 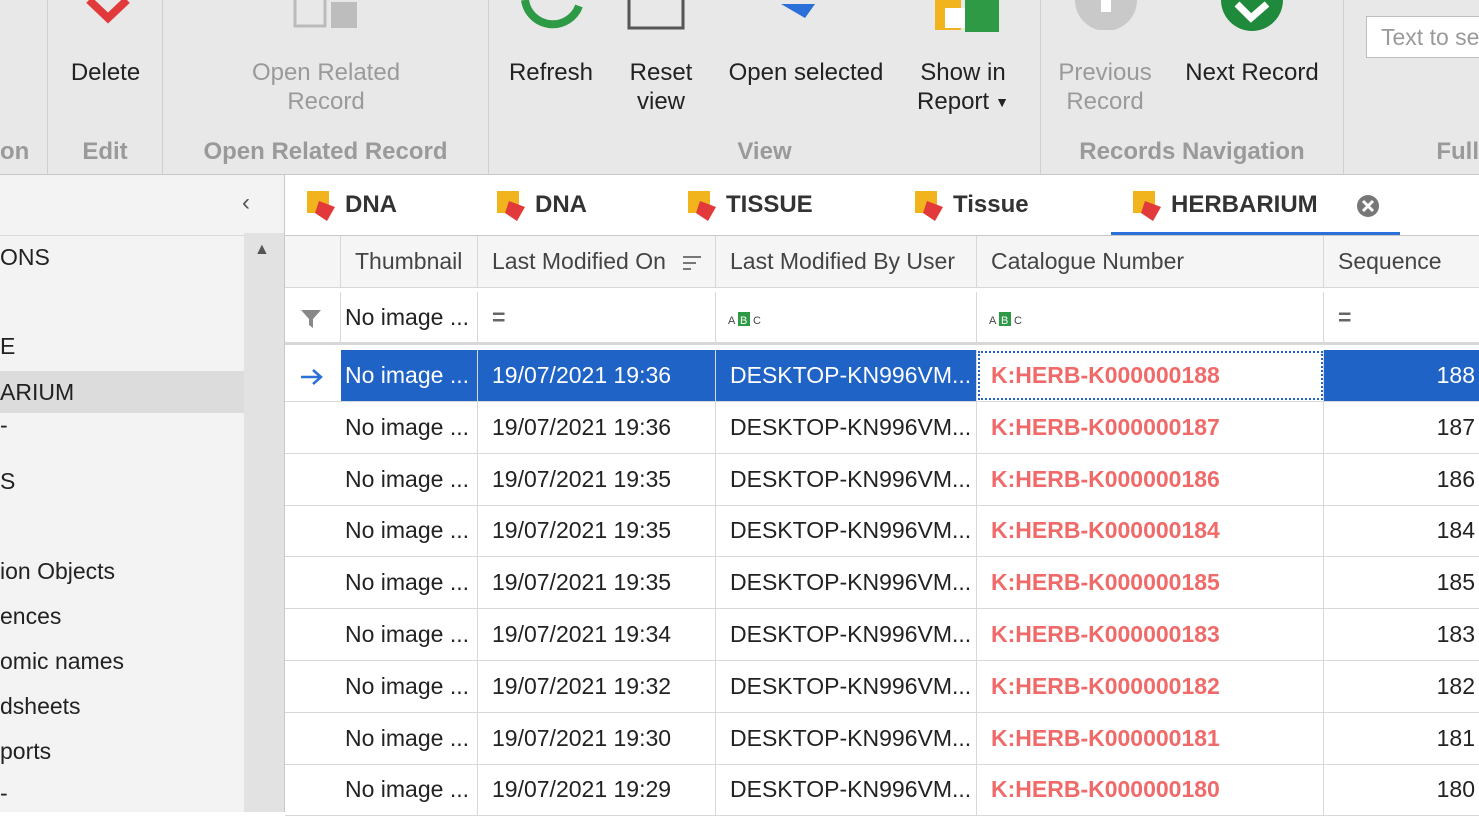 I want to click on filter-last-modified-on-input: =, so click(x=597, y=317).